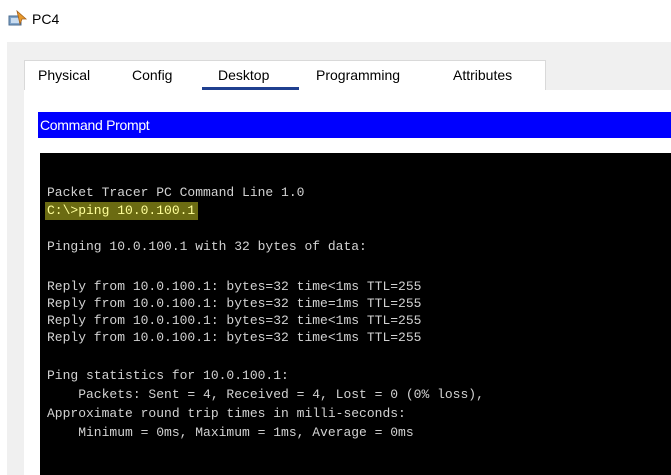  I want to click on command-prompt-title: Command Prompt, so click(95, 125).